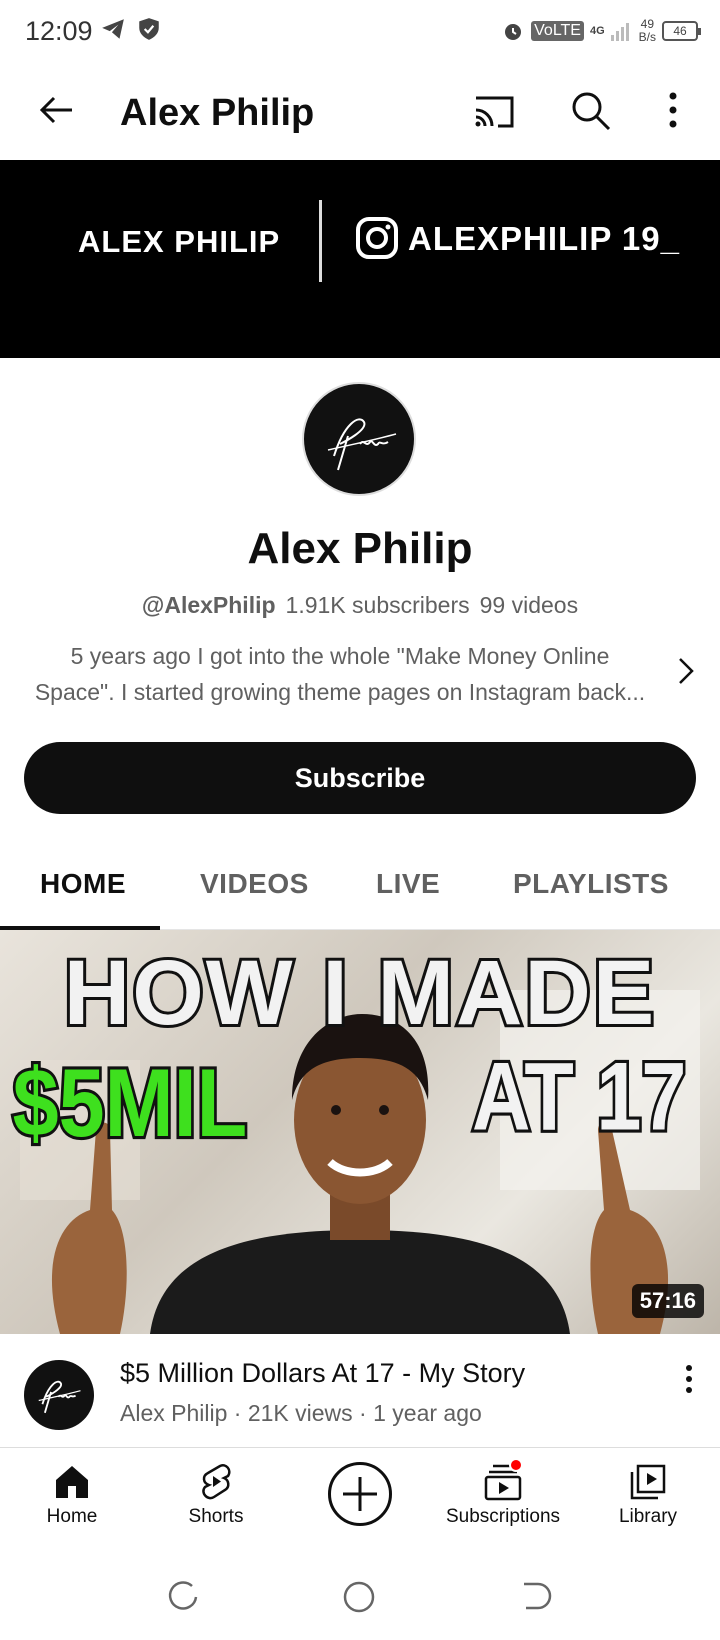  I want to click on chevron-right-icon, so click(686, 671).